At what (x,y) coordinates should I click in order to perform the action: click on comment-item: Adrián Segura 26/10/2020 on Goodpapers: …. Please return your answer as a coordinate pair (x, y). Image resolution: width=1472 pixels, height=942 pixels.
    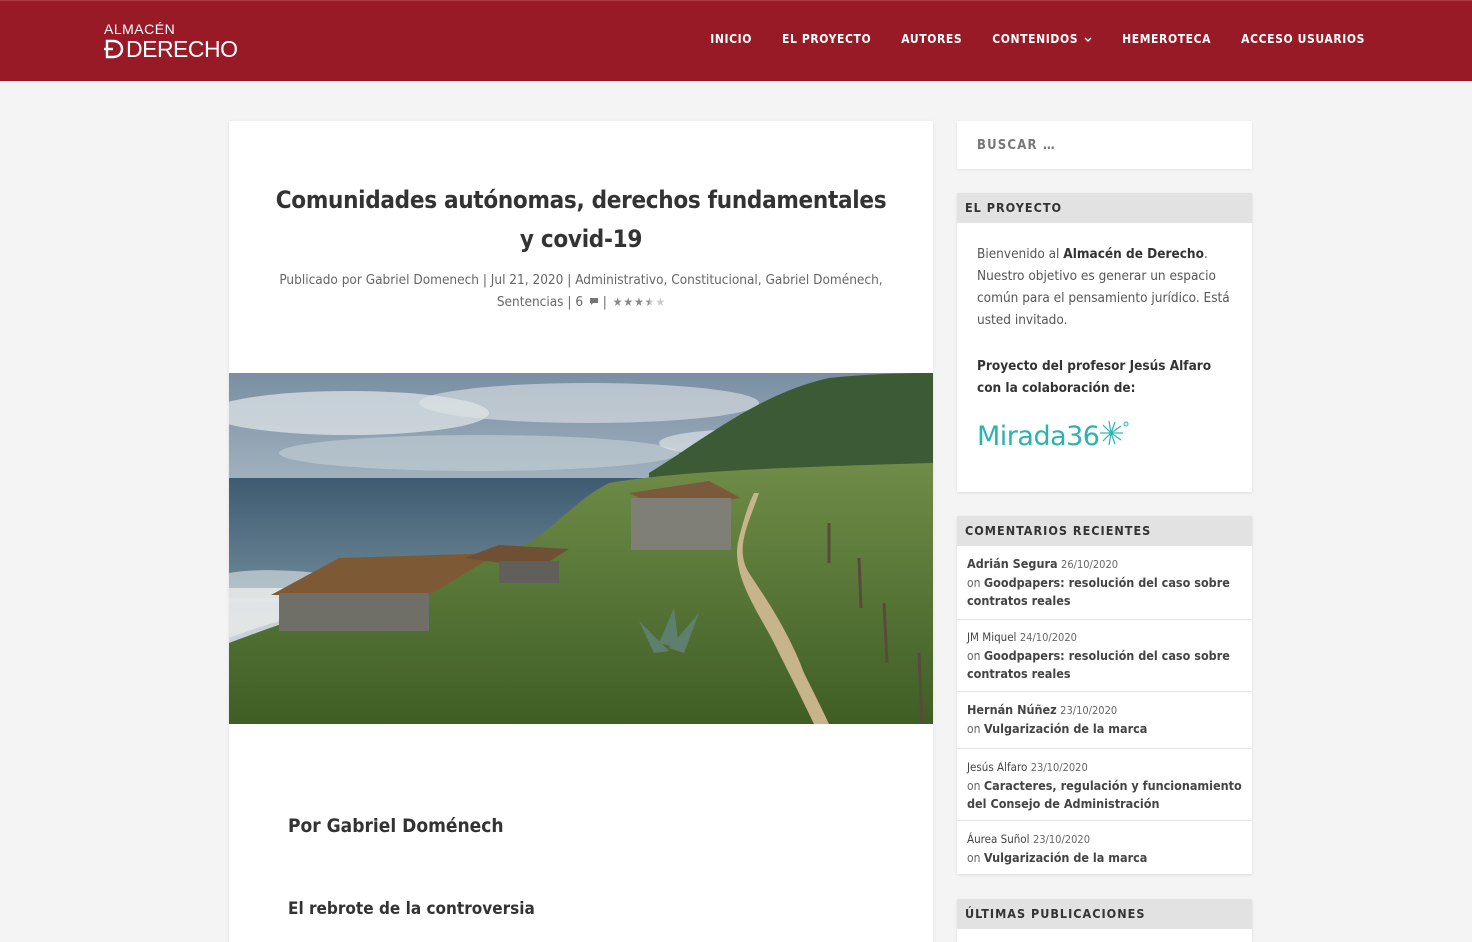
    Looking at the image, I should click on (1104, 583).